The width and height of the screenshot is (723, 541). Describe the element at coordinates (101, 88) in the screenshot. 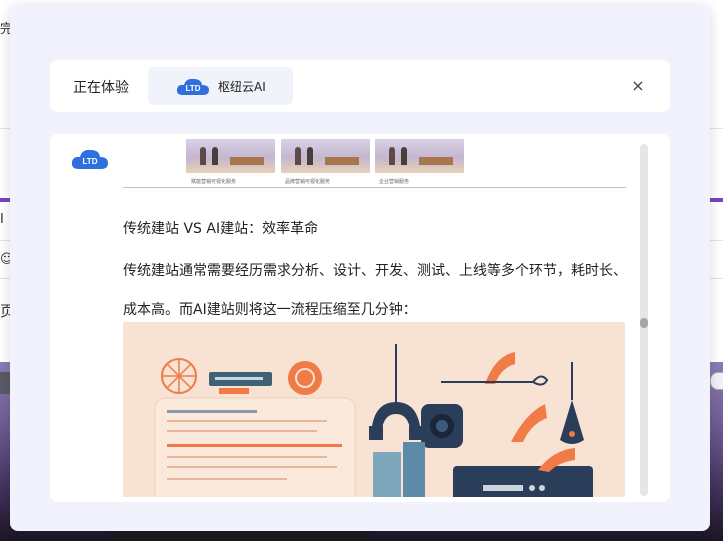

I see `modal-header-label: 正在体验` at that location.